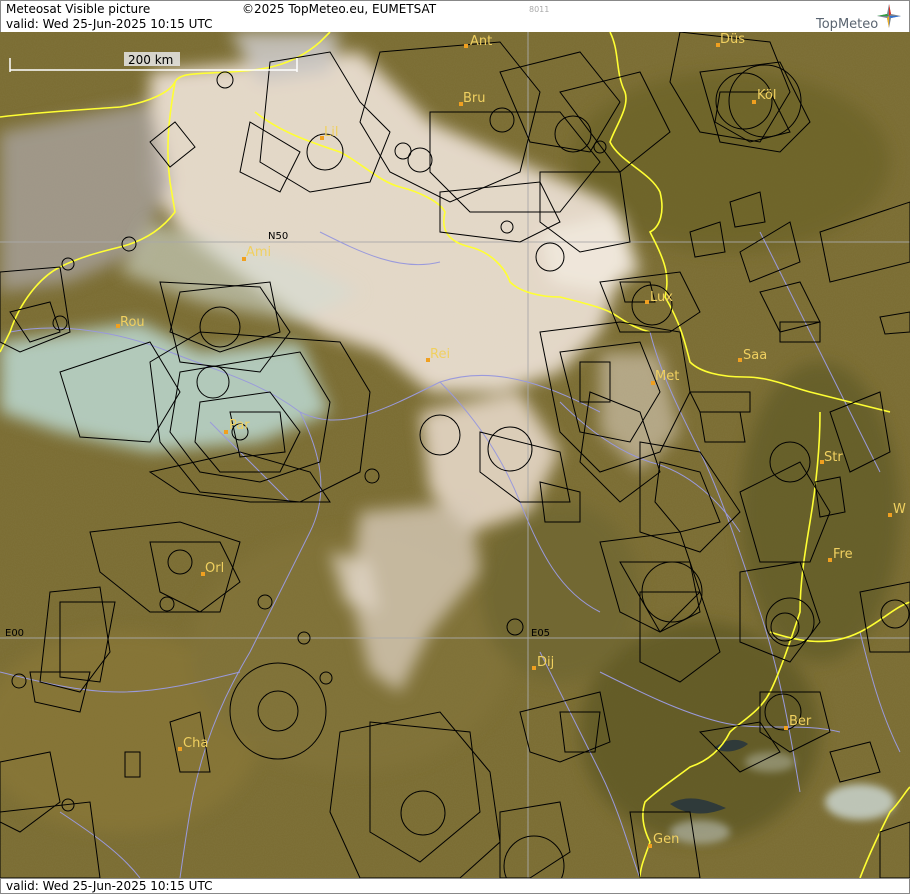  I want to click on city-marker: Saa, so click(752, 355).